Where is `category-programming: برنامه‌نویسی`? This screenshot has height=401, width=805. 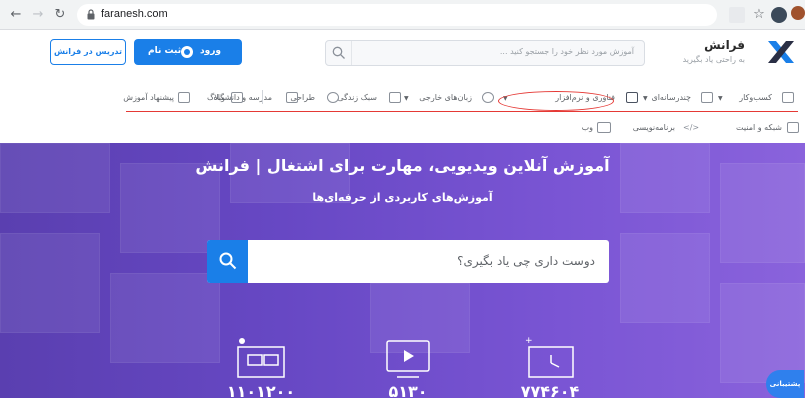
category-programming: برنامه‌نویسی is located at coordinates (654, 127).